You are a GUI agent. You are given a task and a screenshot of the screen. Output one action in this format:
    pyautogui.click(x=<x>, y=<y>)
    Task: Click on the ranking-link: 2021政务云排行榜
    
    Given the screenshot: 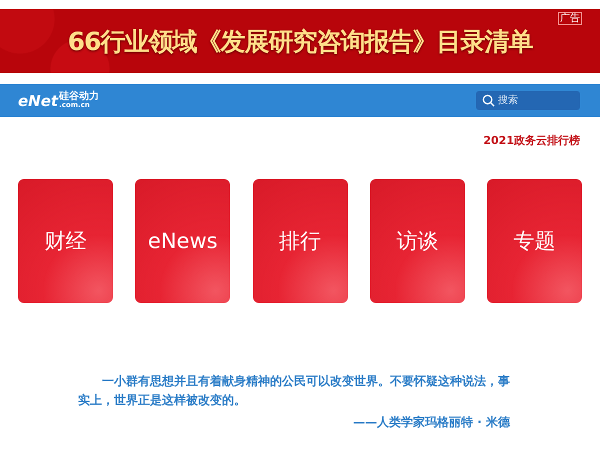 What is the action you would take?
    pyautogui.click(x=531, y=140)
    